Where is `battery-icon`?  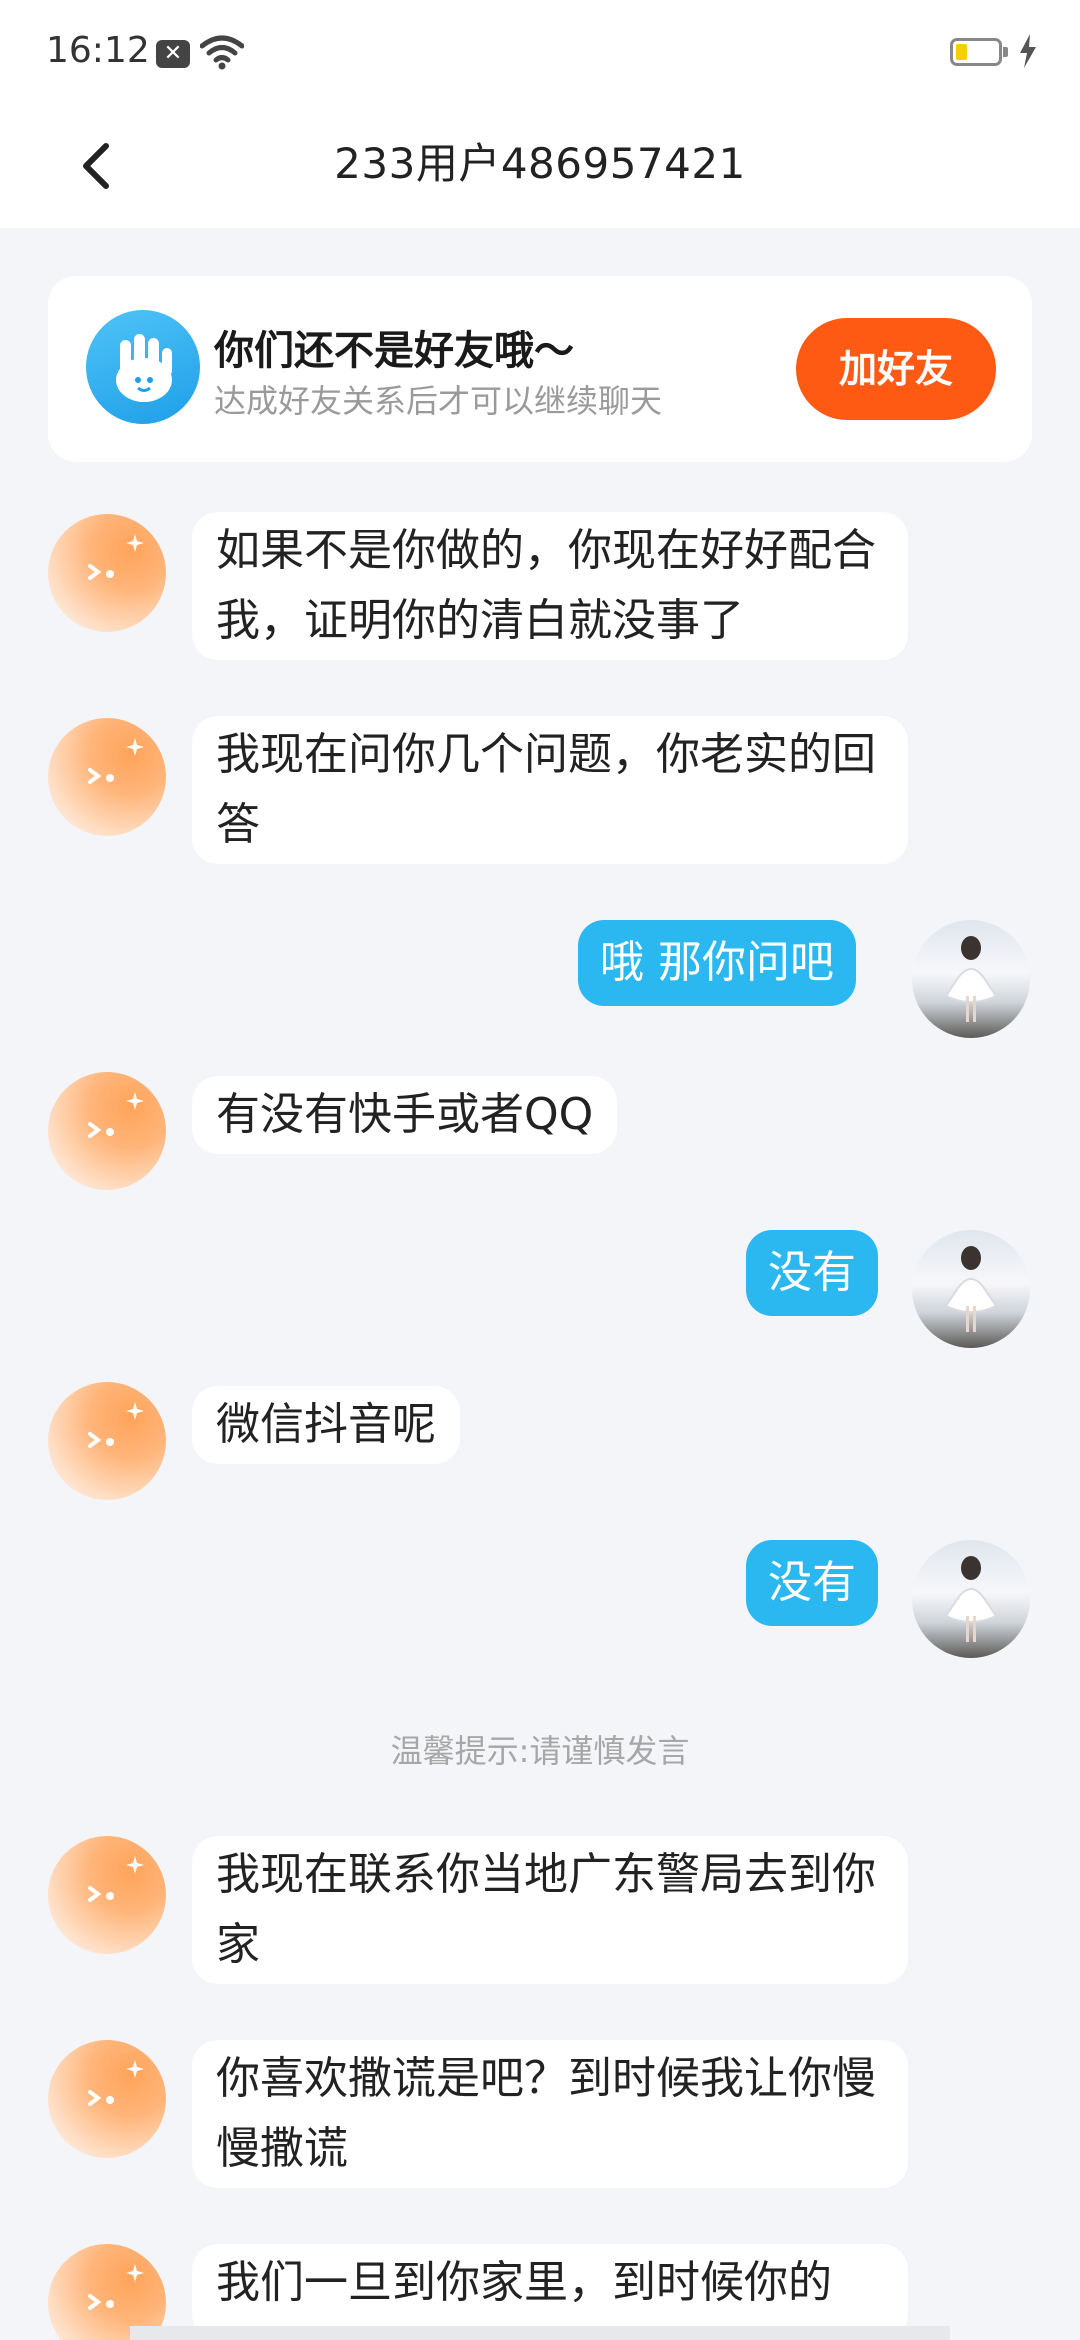 battery-icon is located at coordinates (979, 52).